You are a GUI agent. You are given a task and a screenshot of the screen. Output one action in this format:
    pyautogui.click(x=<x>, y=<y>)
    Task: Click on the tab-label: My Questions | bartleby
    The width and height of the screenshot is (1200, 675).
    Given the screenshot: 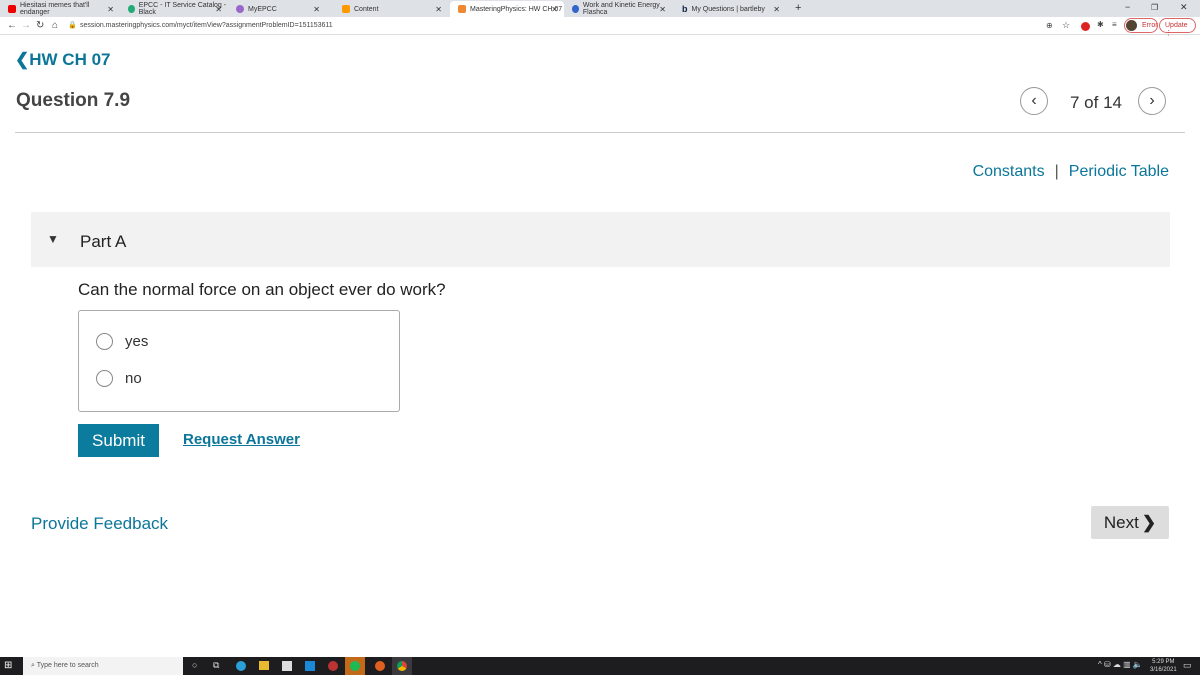 What is the action you would take?
    pyautogui.click(x=728, y=9)
    